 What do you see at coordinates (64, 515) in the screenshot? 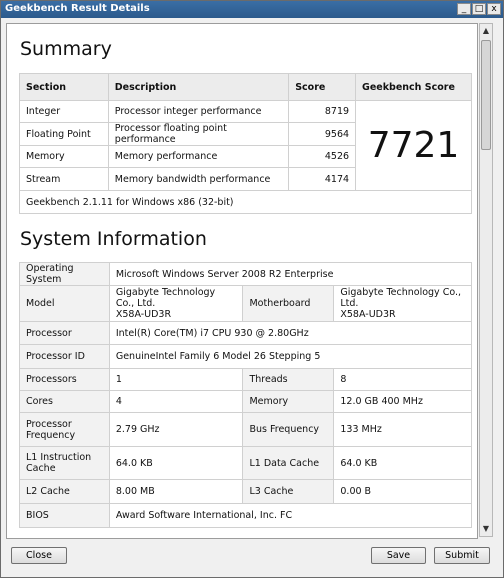
I see `bios-label: BIOS` at bounding box center [64, 515].